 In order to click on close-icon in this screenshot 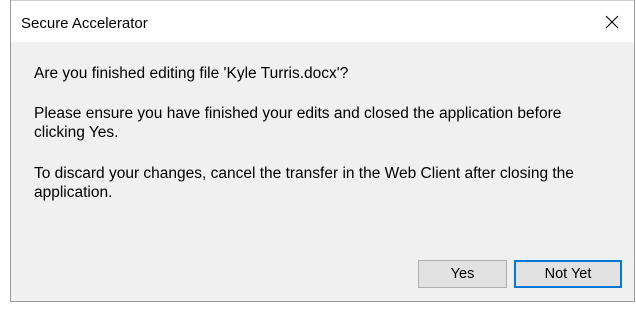, I will do `click(612, 22)`.